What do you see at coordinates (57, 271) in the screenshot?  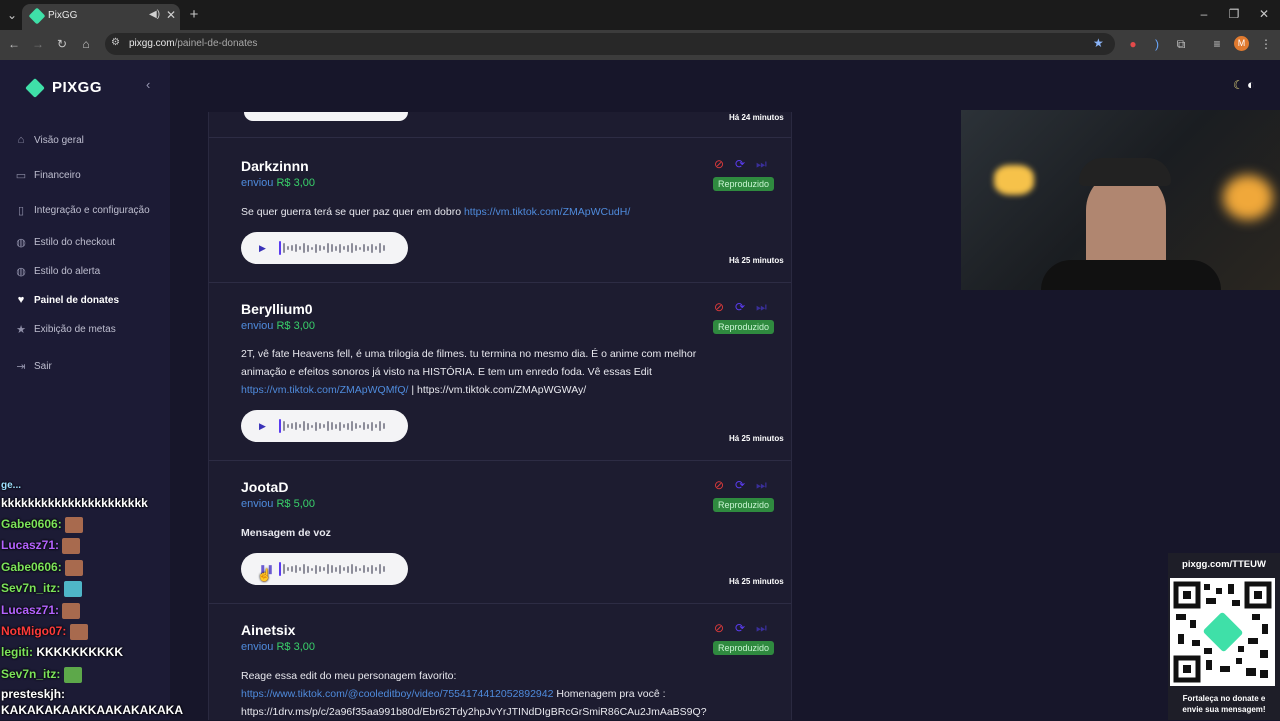 I see `sidebar-item-estilo-alerta: ◍ Estilo do alerta` at bounding box center [57, 271].